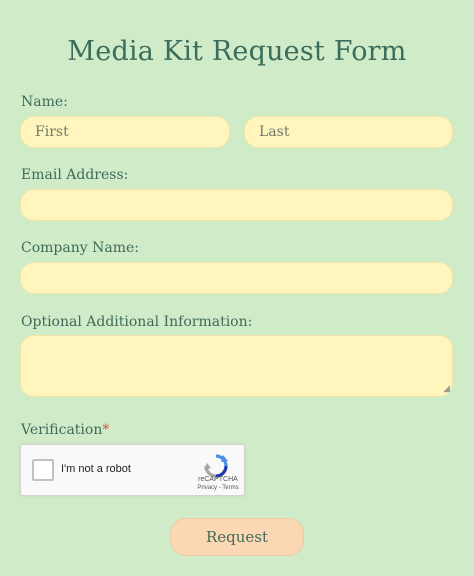  I want to click on email-input, so click(236, 205).